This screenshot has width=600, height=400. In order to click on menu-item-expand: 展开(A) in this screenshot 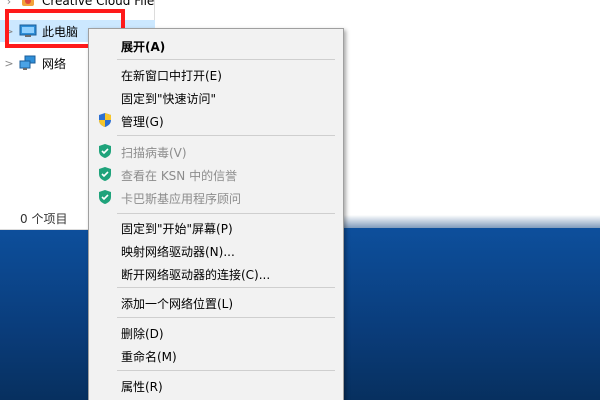, I will do `click(216, 45)`.